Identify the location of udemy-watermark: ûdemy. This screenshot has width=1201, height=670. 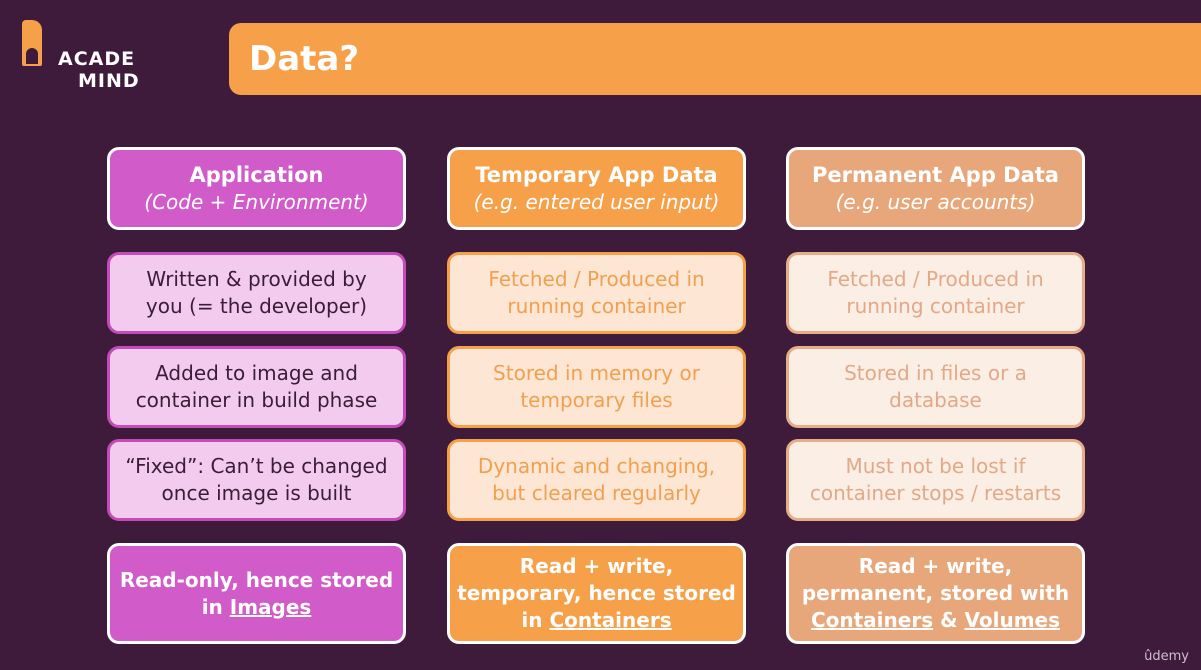
(1166, 656).